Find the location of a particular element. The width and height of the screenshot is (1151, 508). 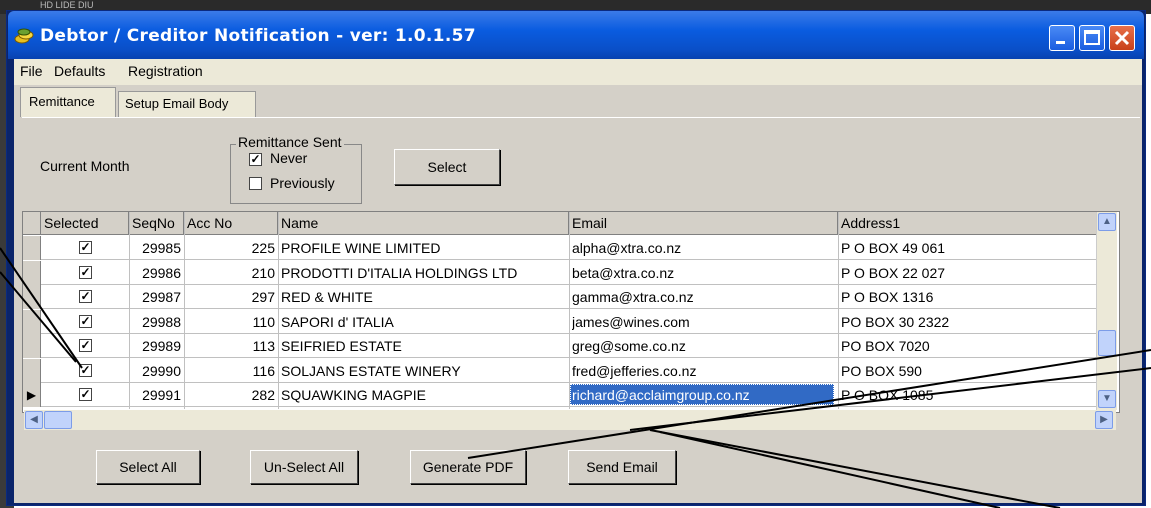

tab-remittance: Remittance is located at coordinates (68, 102).